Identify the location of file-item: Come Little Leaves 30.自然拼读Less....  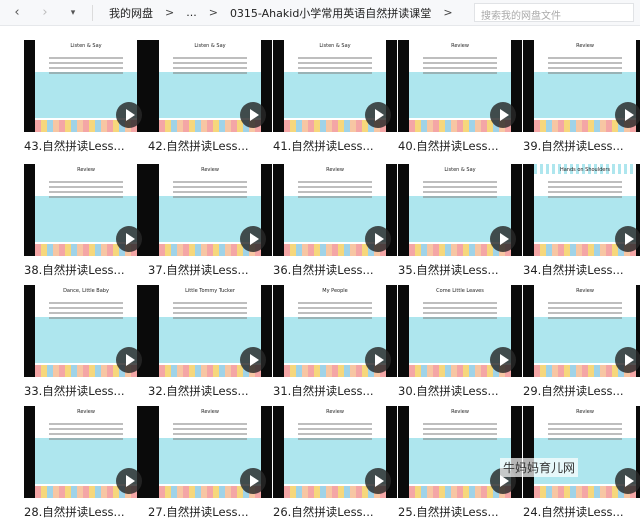
(460, 344).